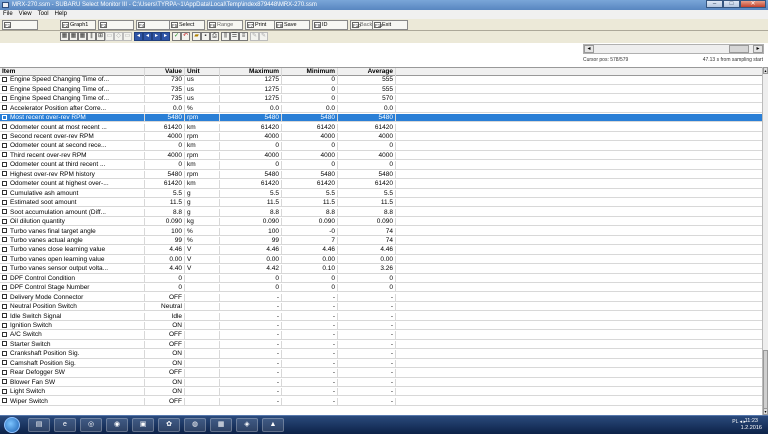 The height and width of the screenshot is (434, 768). What do you see at coordinates (381, 401) in the screenshot?
I see `table-row: Wiper Switch OFF - - -` at bounding box center [381, 401].